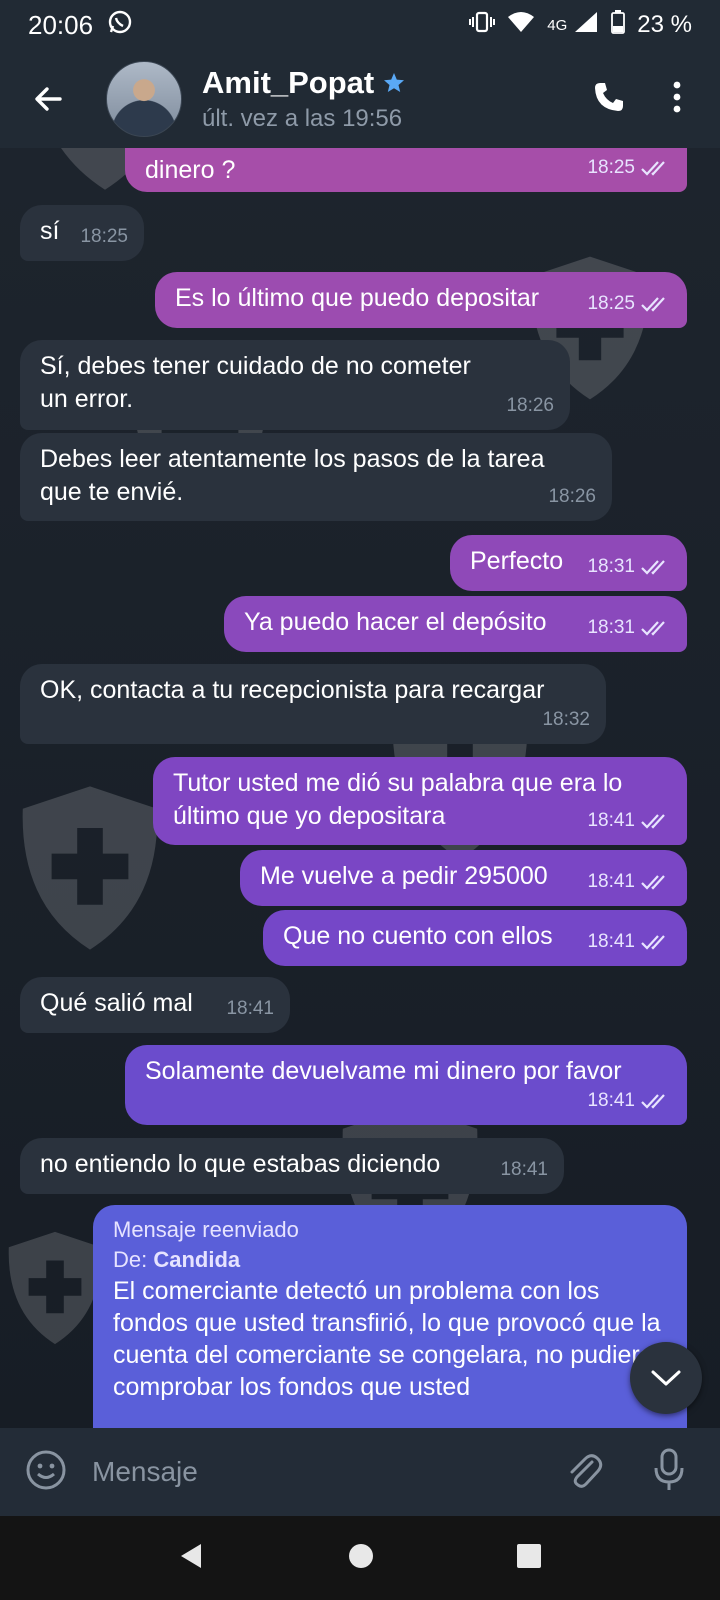 This screenshot has width=720, height=1600. I want to click on arrow-left-icon, so click(48, 99).